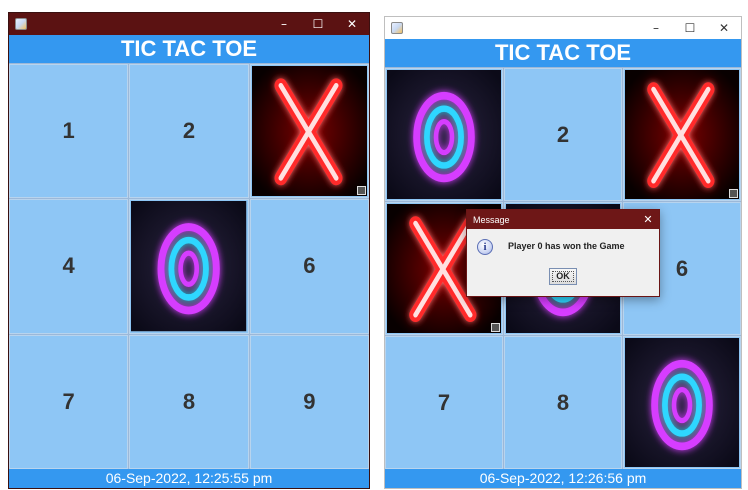 Image resolution: width=748 pixels, height=490 pixels. Describe the element at coordinates (189, 478) in the screenshot. I see `timestamp-footer: 06-Sep-2022, 12:25:55 pm` at that location.